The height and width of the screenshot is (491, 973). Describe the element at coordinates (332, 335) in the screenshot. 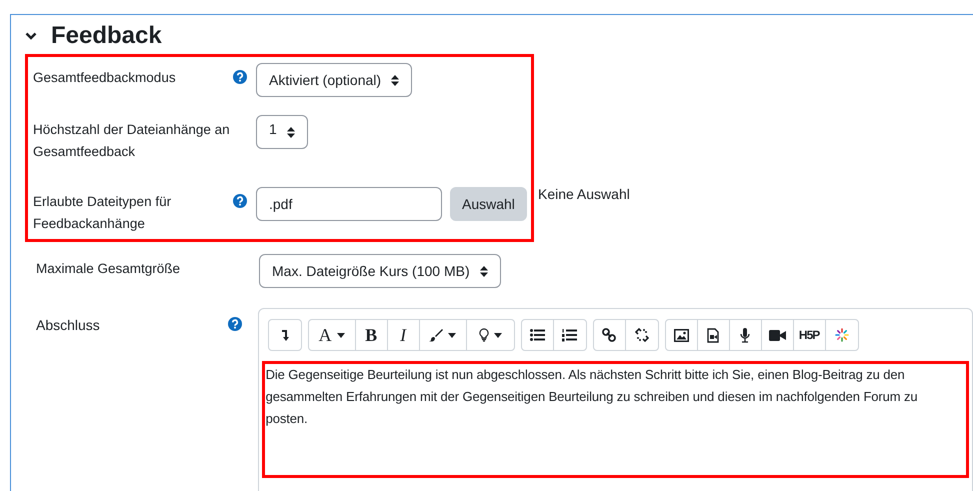

I see `font-color-button: A` at that location.